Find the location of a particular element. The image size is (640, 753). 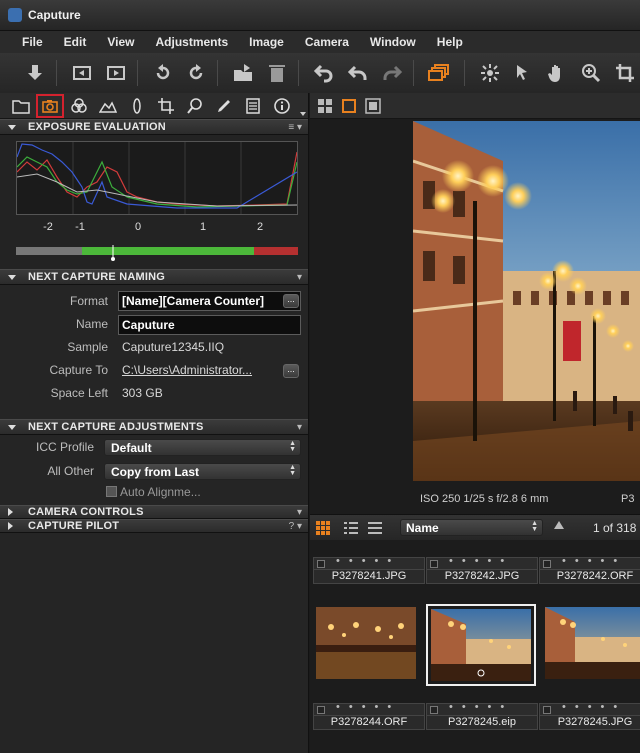

thumbnail-item: ••••• P3278244.ORF is located at coordinates (369, 715).